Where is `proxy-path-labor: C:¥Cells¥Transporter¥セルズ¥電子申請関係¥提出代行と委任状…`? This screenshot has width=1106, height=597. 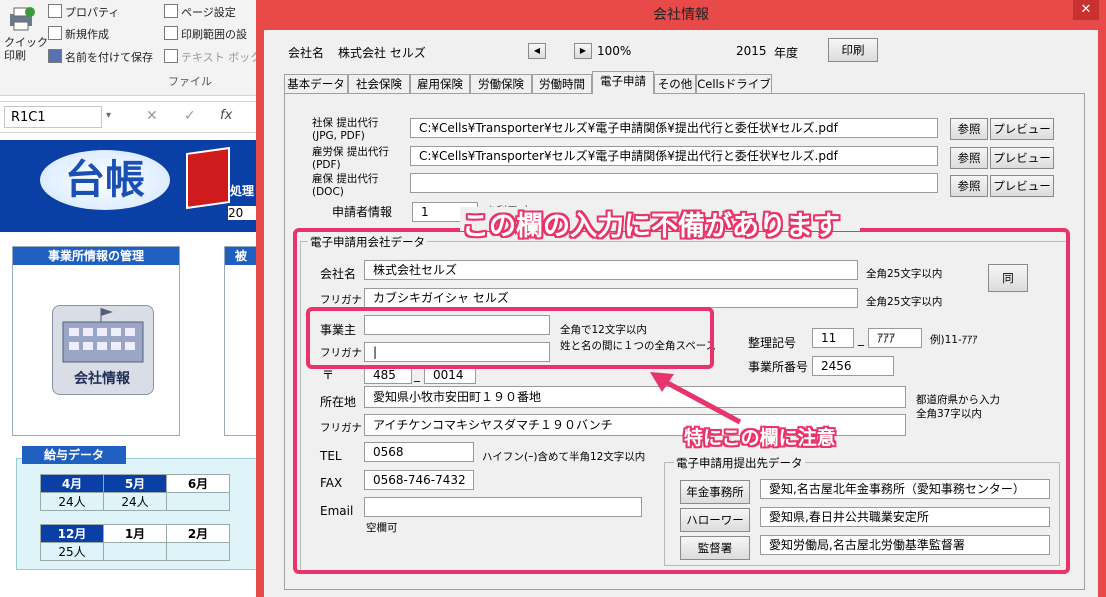 proxy-path-labor: C:¥Cells¥Transporter¥セルズ¥電子申請関係¥提出代行と委任状… is located at coordinates (674, 156).